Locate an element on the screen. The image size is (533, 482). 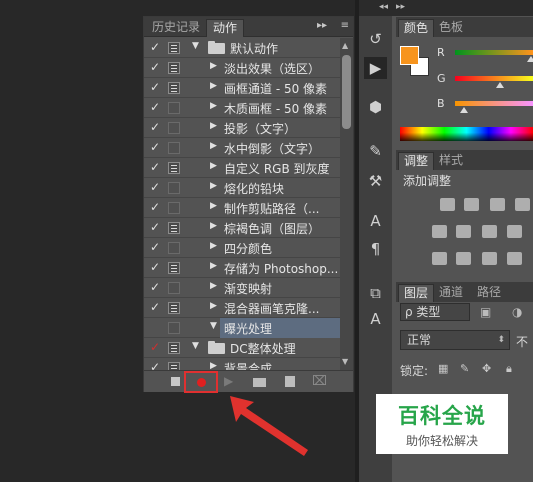
character-icon: A is located at coordinates (375, 221).